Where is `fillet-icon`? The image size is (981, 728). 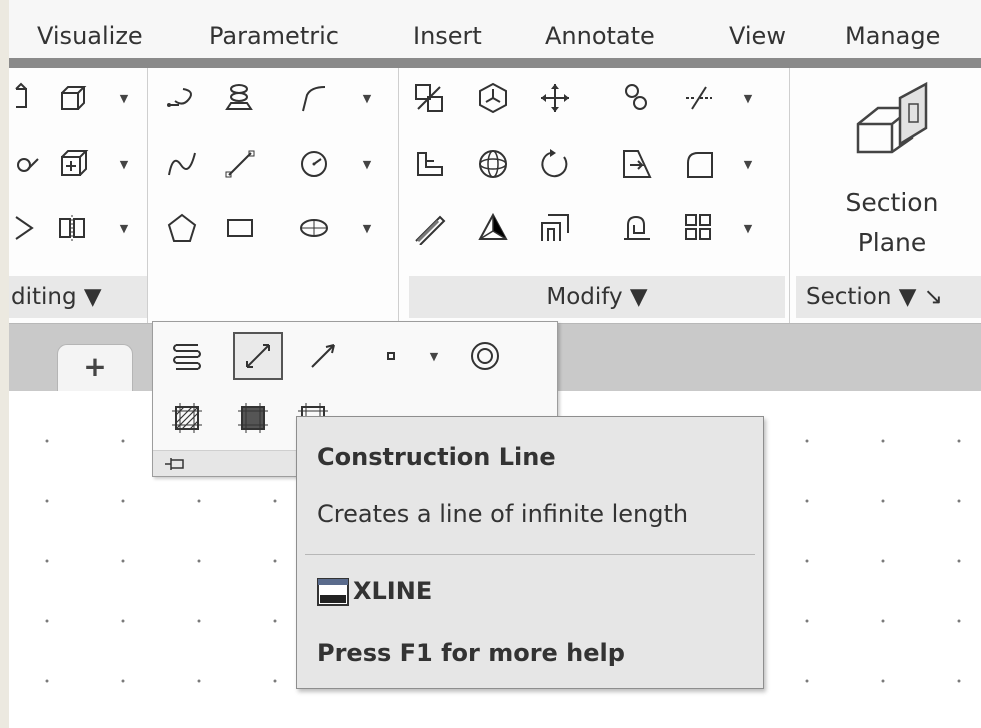 fillet-icon is located at coordinates (699, 164).